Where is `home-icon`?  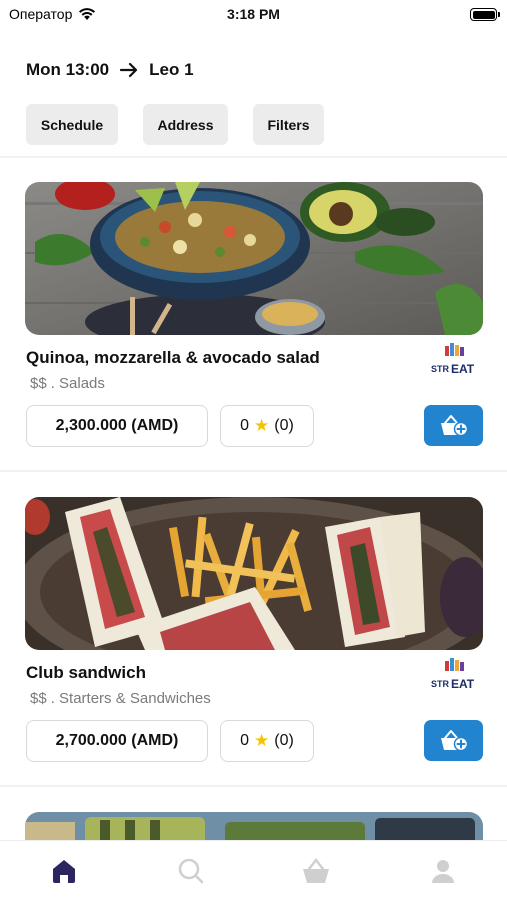 home-icon is located at coordinates (64, 871).